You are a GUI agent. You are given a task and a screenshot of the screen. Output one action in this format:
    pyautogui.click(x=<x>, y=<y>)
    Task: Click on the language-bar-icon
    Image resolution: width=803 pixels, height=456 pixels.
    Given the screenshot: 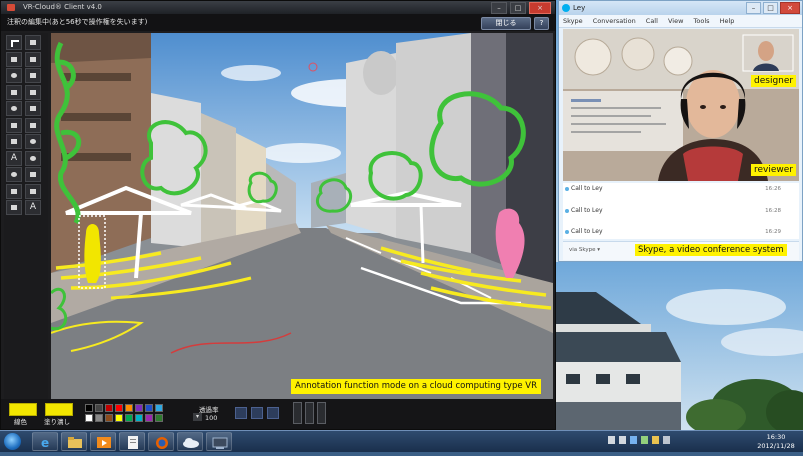 What is the action you would take?
    pyautogui.click(x=611, y=440)
    